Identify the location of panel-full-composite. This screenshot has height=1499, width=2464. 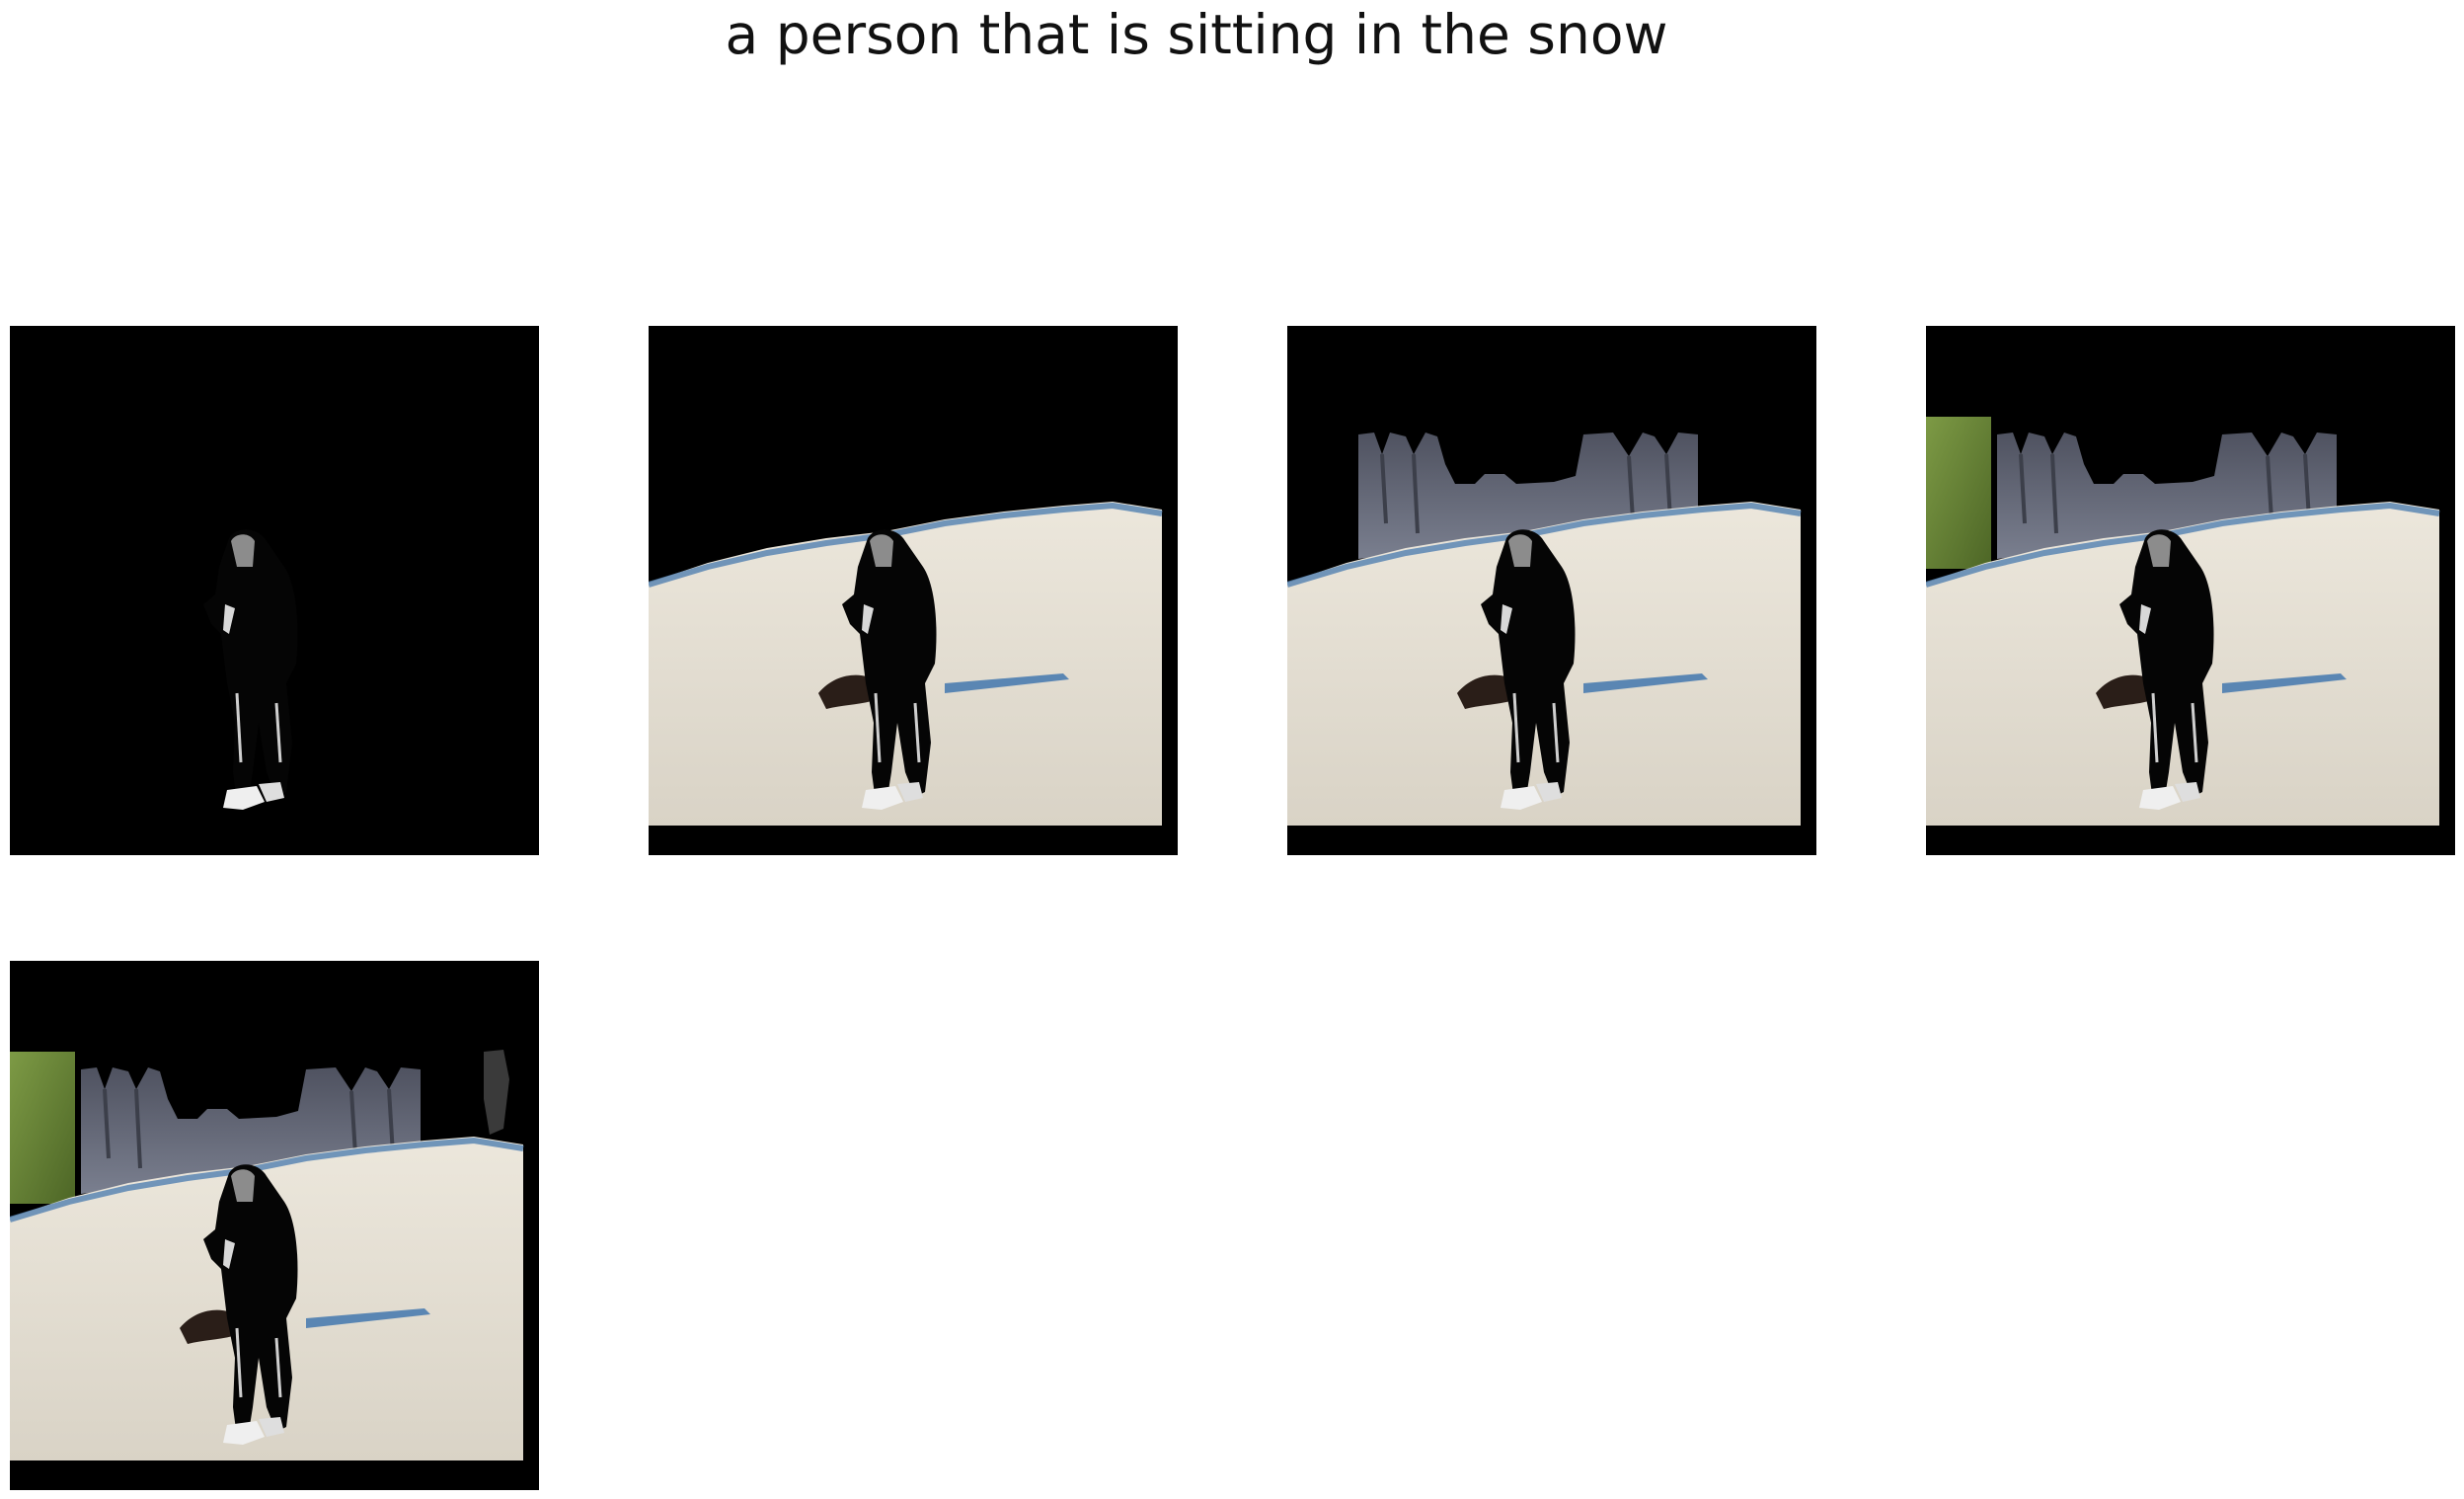
(274, 1225).